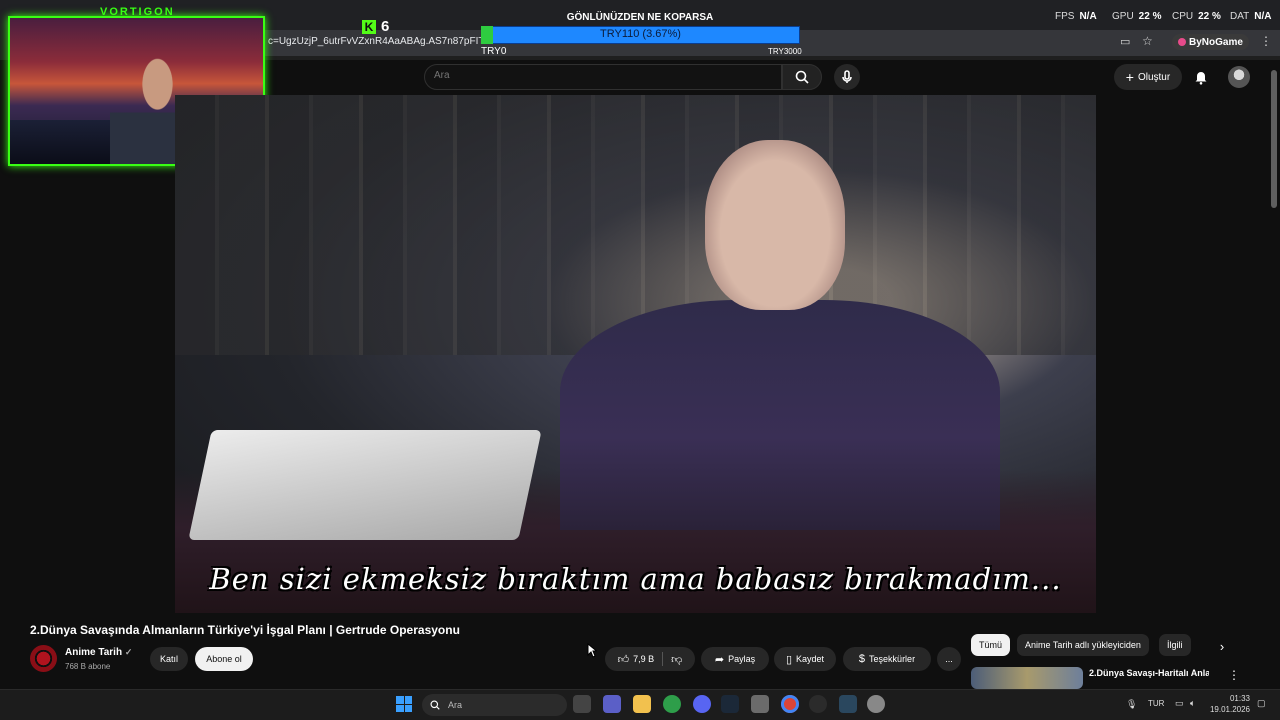  Describe the element at coordinates (1266, 41) in the screenshot. I see `browser-menu-icon: ⋮` at that location.